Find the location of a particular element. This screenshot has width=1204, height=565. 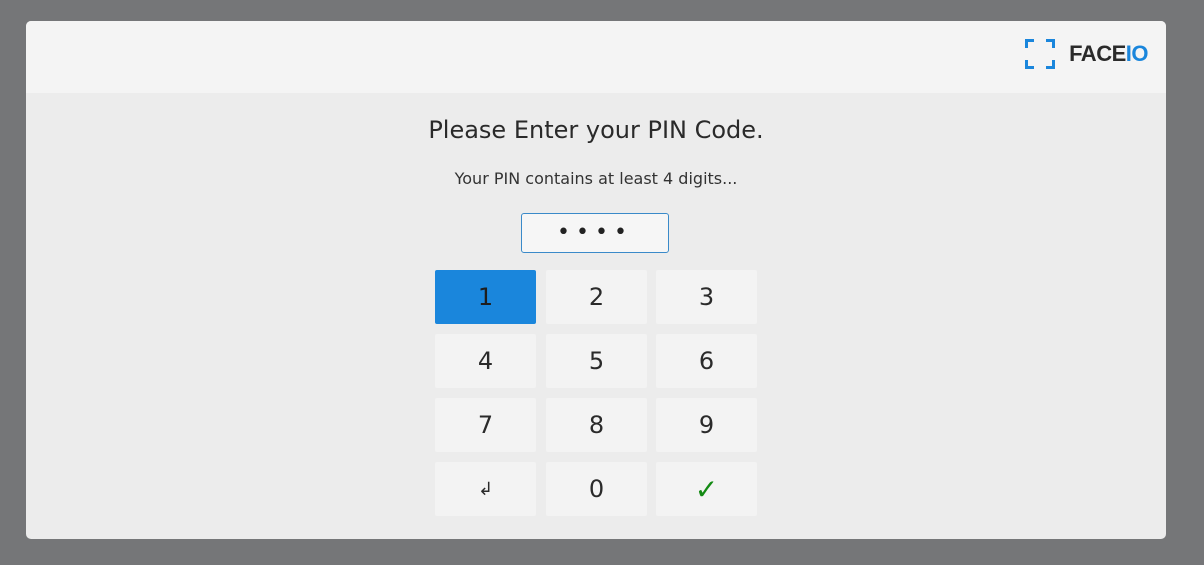

key-9: 9 is located at coordinates (706, 425).